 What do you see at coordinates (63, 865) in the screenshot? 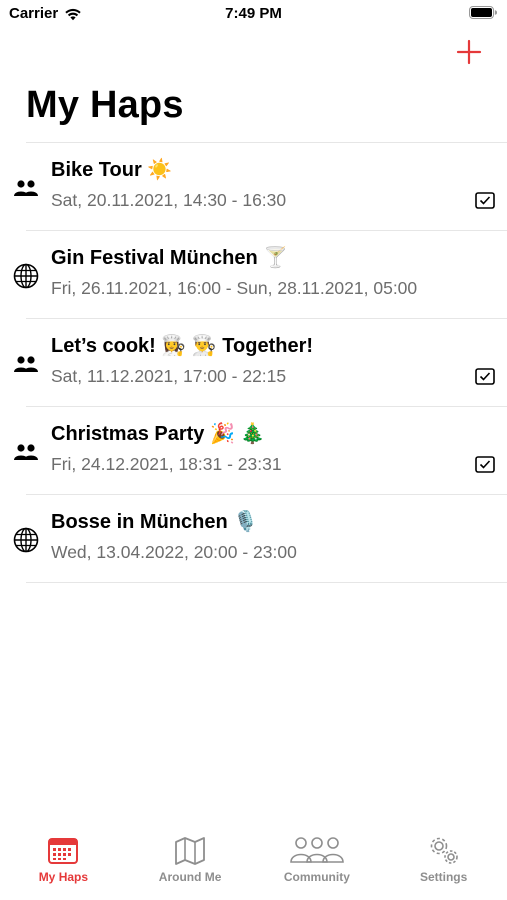
I see `tab-my-haps: My Haps` at bounding box center [63, 865].